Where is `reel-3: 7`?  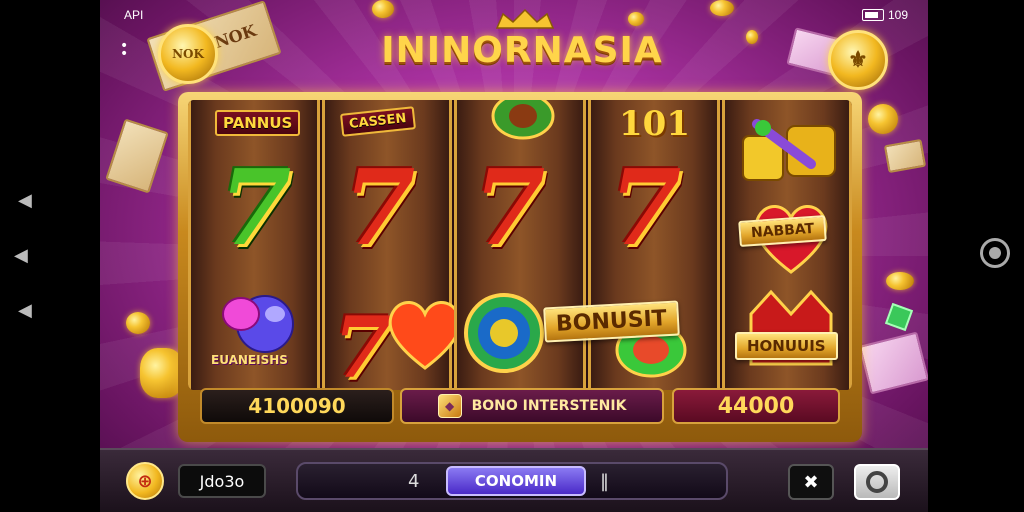 reel-3: 7 is located at coordinates (520, 245).